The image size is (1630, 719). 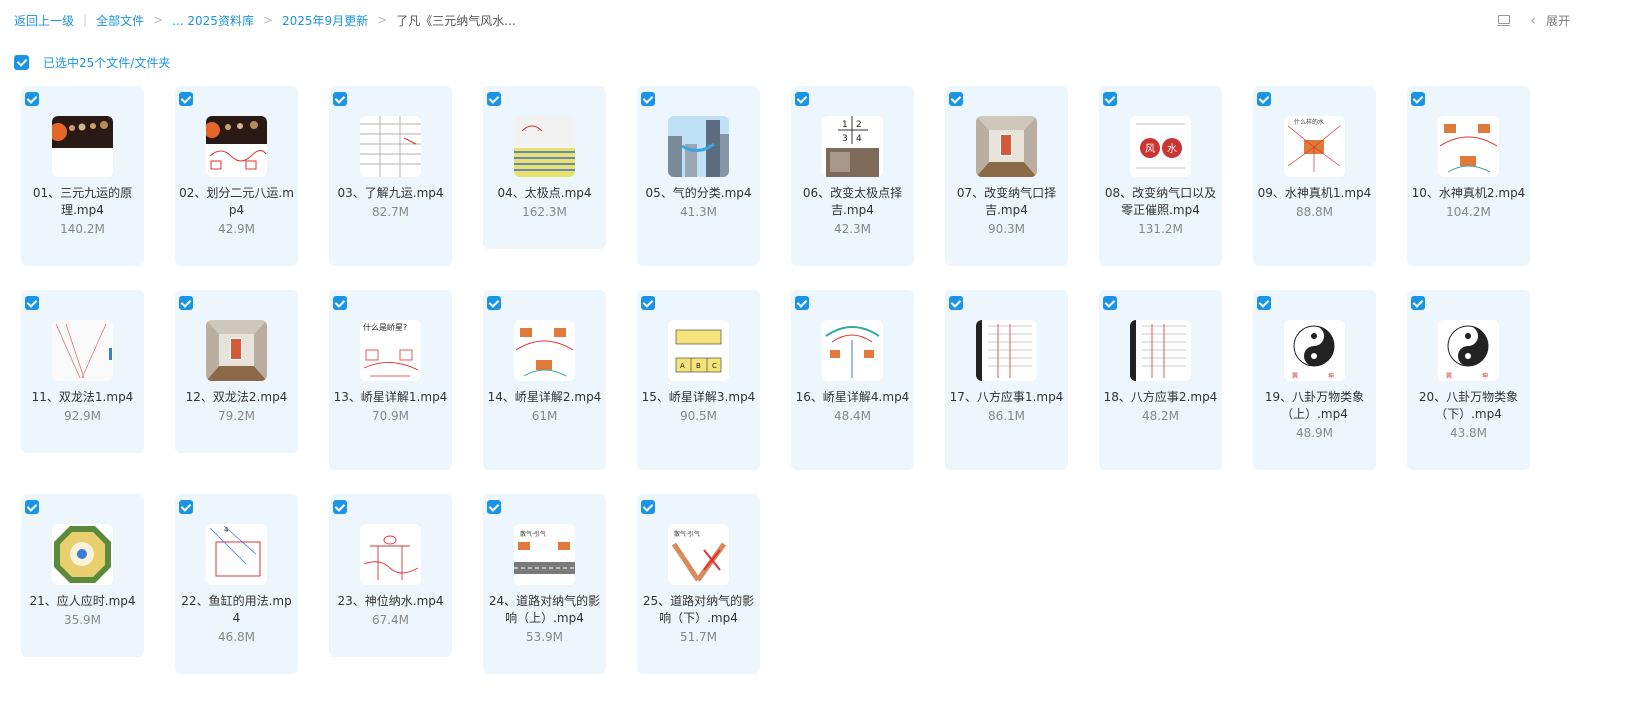 I want to click on file-card: 巽坤 19、八卦万物类象（上）.mp4 48.9M, so click(x=1314, y=380).